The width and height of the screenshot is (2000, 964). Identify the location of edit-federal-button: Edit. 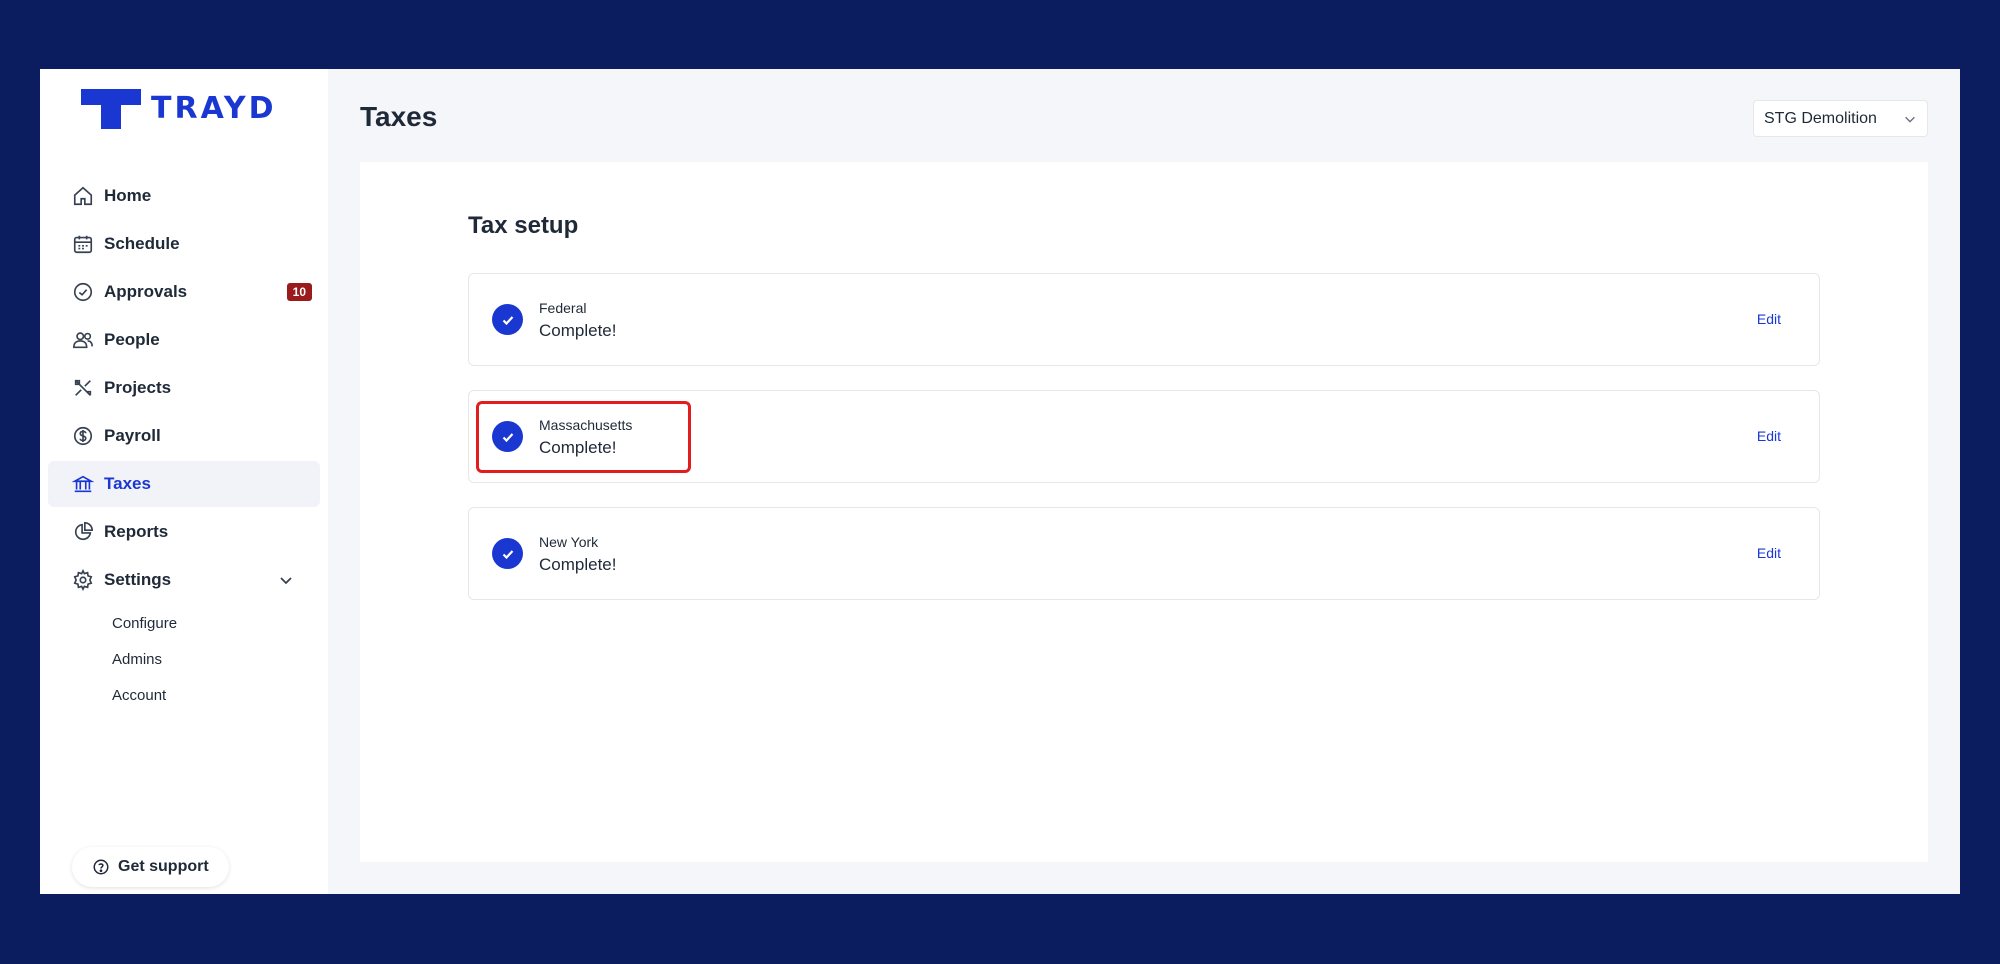
(1769, 319).